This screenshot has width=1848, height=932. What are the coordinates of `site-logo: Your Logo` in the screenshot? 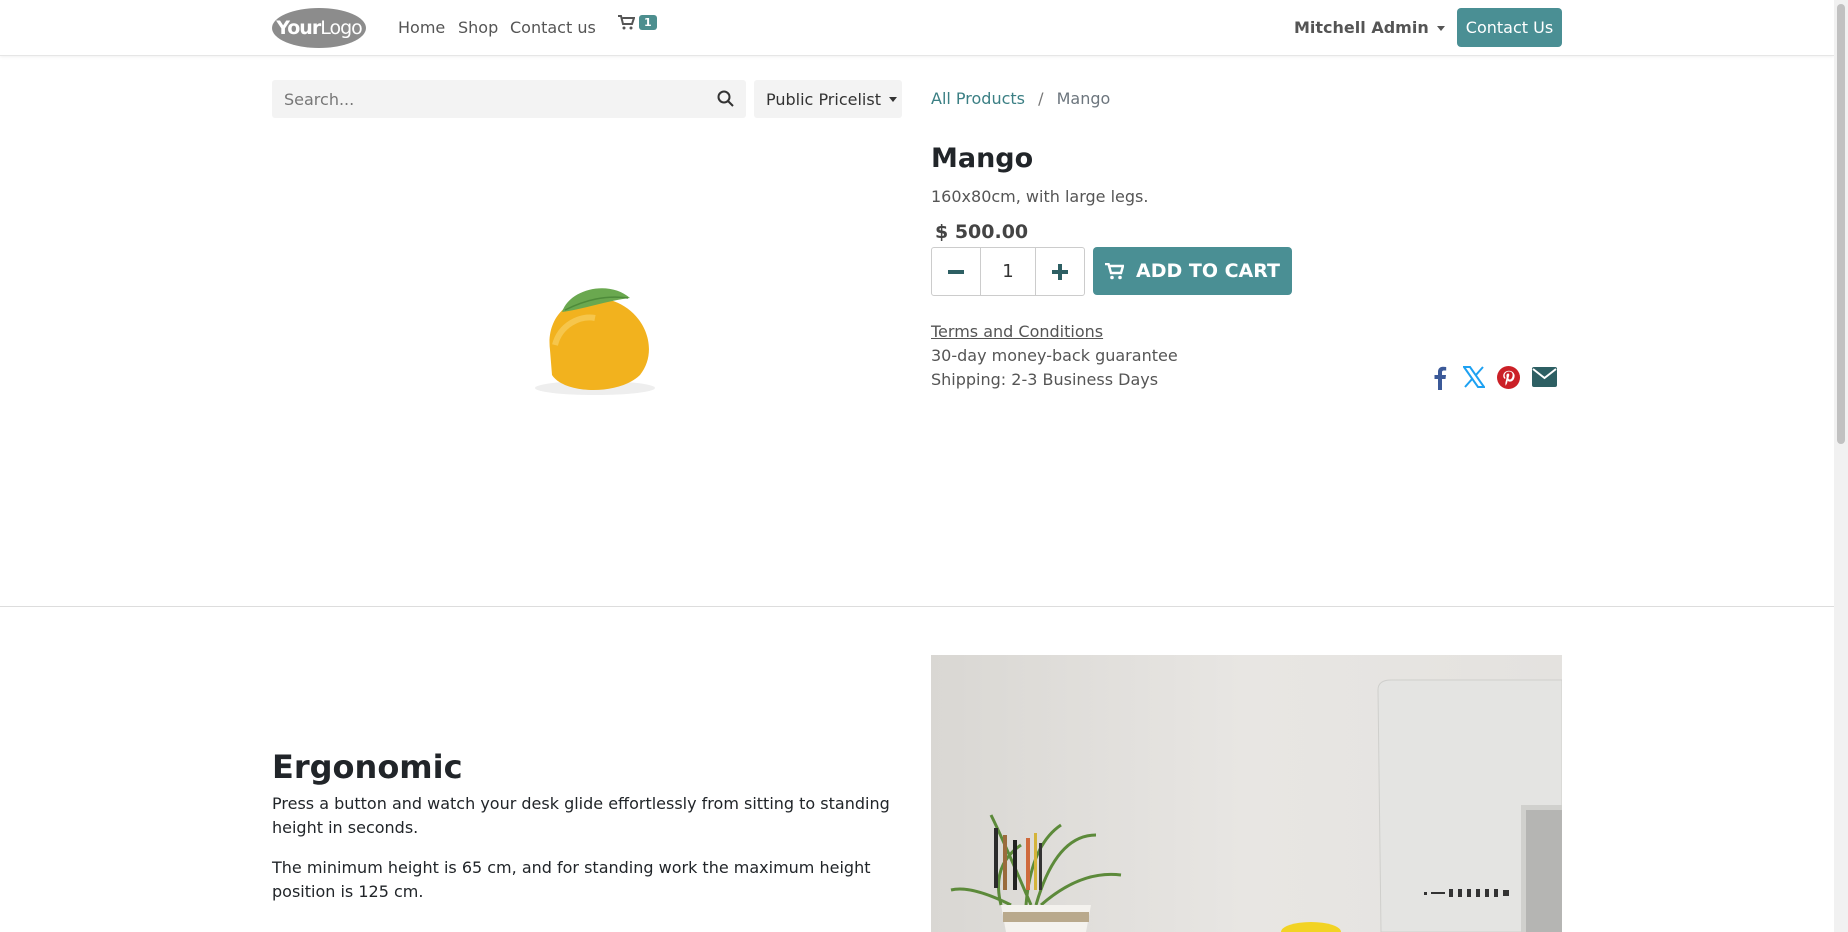 It's located at (319, 28).